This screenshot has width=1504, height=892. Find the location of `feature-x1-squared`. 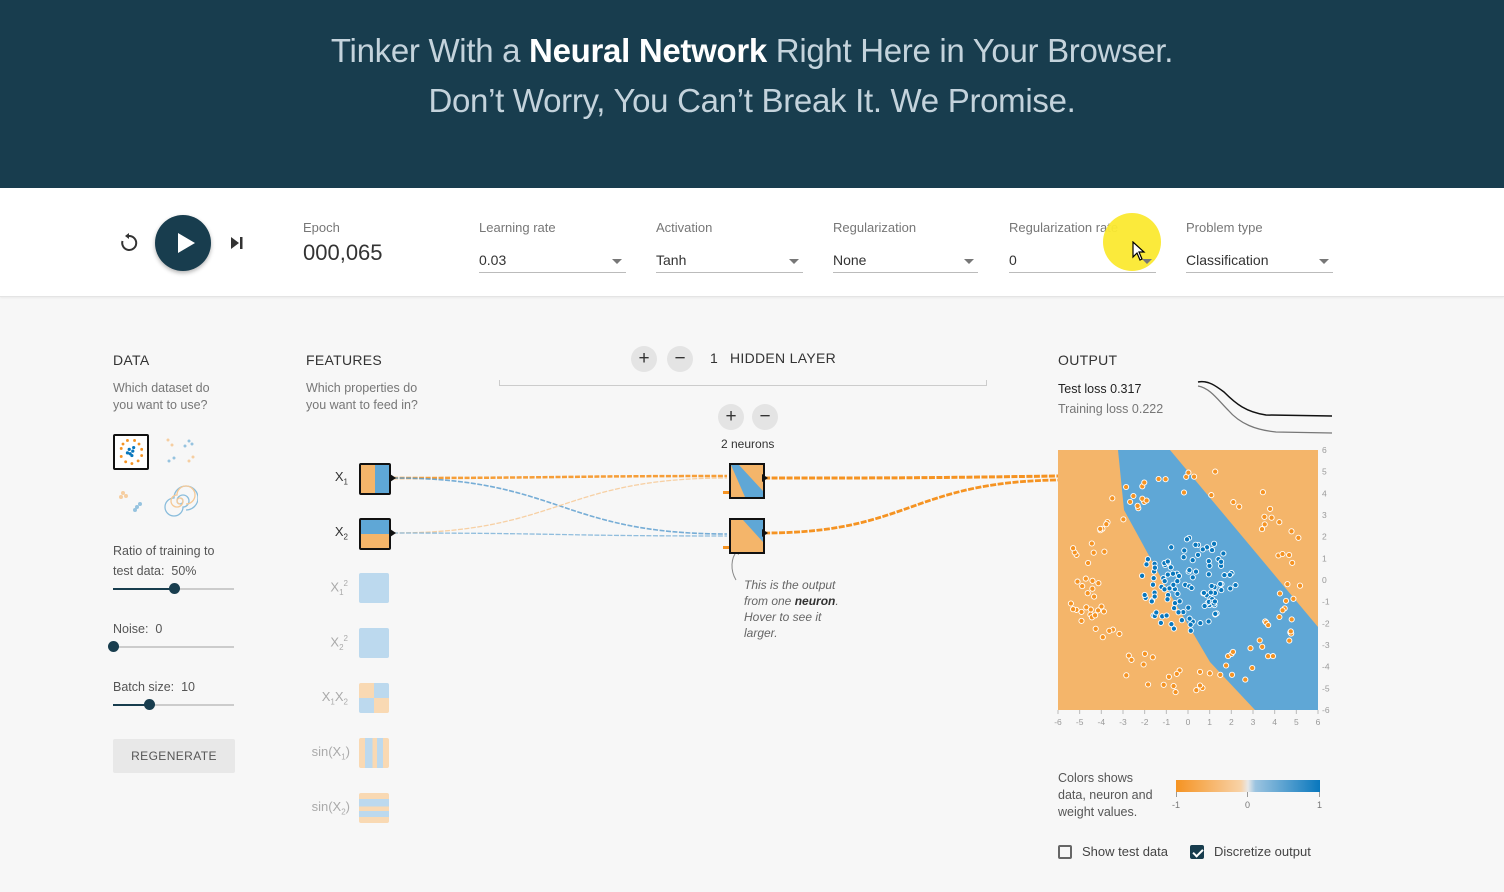

feature-x1-squared is located at coordinates (374, 588).